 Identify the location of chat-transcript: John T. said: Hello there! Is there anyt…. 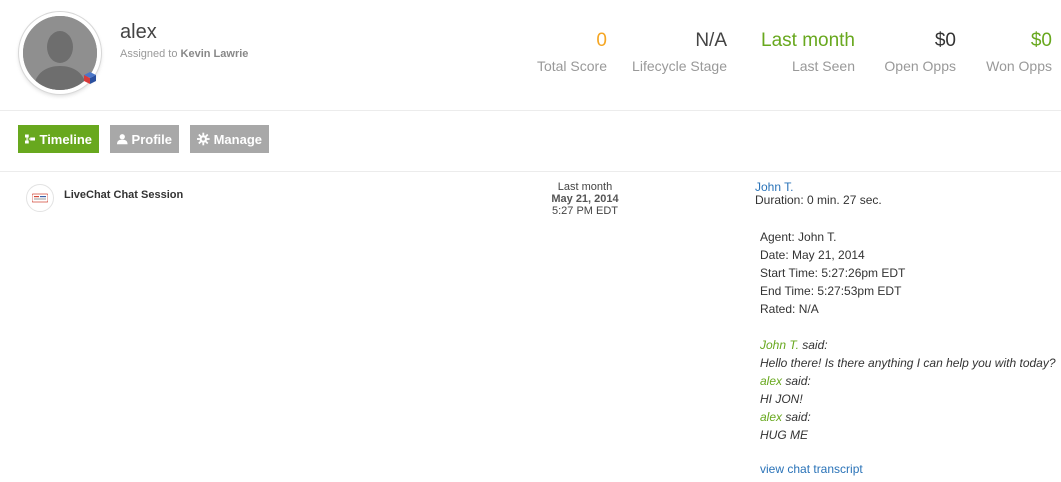
(908, 390).